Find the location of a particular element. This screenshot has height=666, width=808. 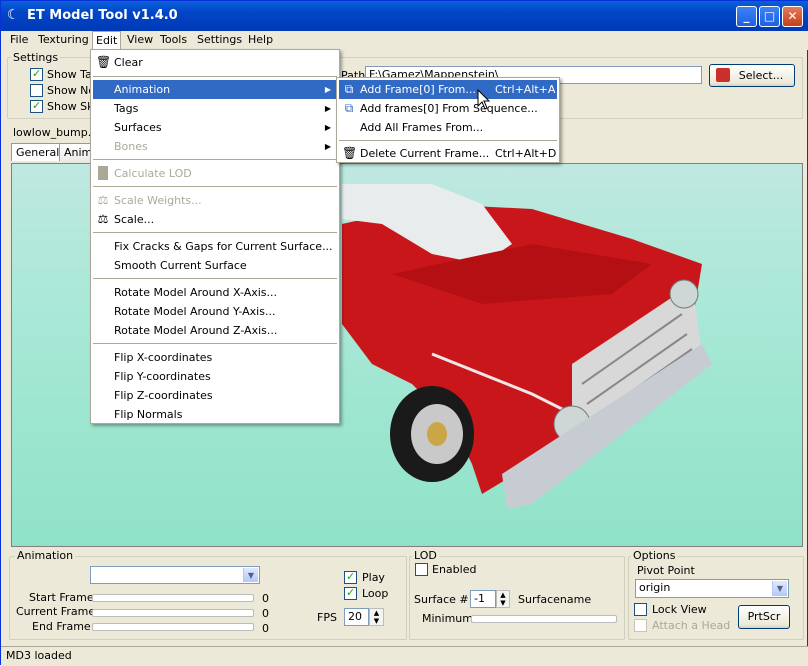

menu-item-surfaces-label: Surfaces is located at coordinates (138, 127).